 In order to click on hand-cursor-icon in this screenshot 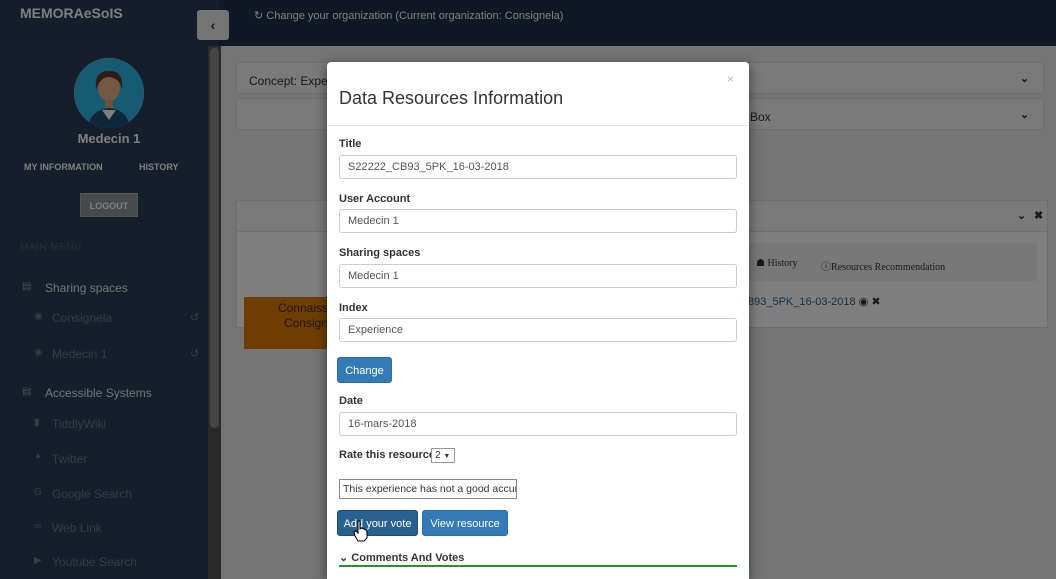, I will do `click(360, 531)`.